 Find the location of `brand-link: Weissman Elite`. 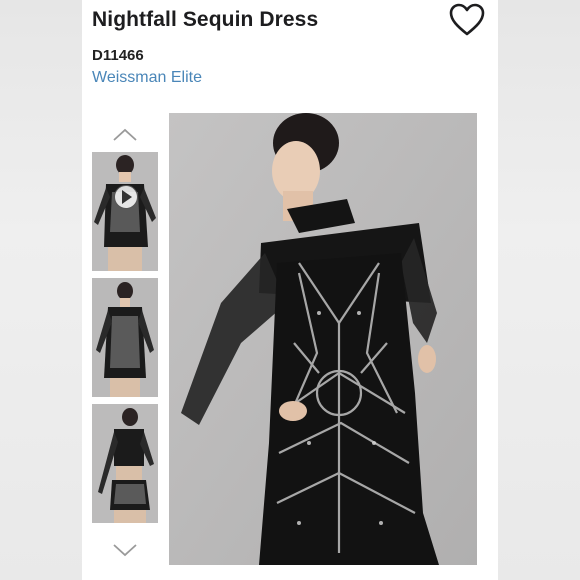

brand-link: Weissman Elite is located at coordinates (147, 78).